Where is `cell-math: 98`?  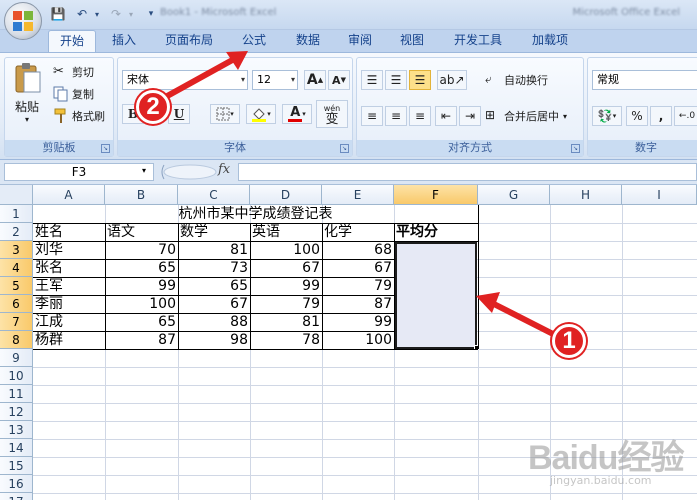 cell-math: 98 is located at coordinates (214, 340).